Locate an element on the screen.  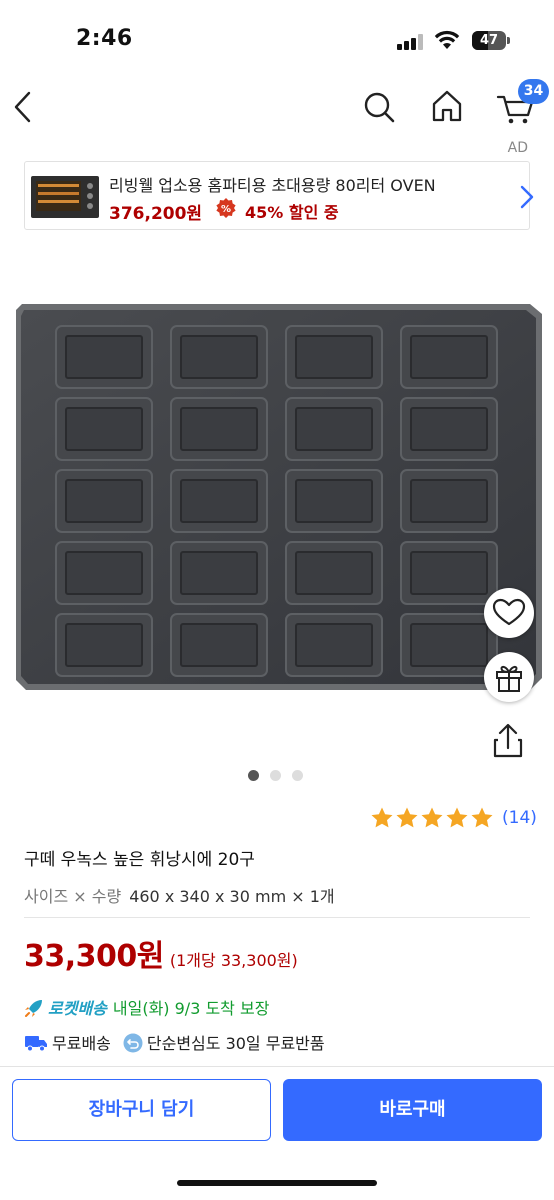
add-to-cart-button: 장바구니 담기 is located at coordinates (141, 1110).